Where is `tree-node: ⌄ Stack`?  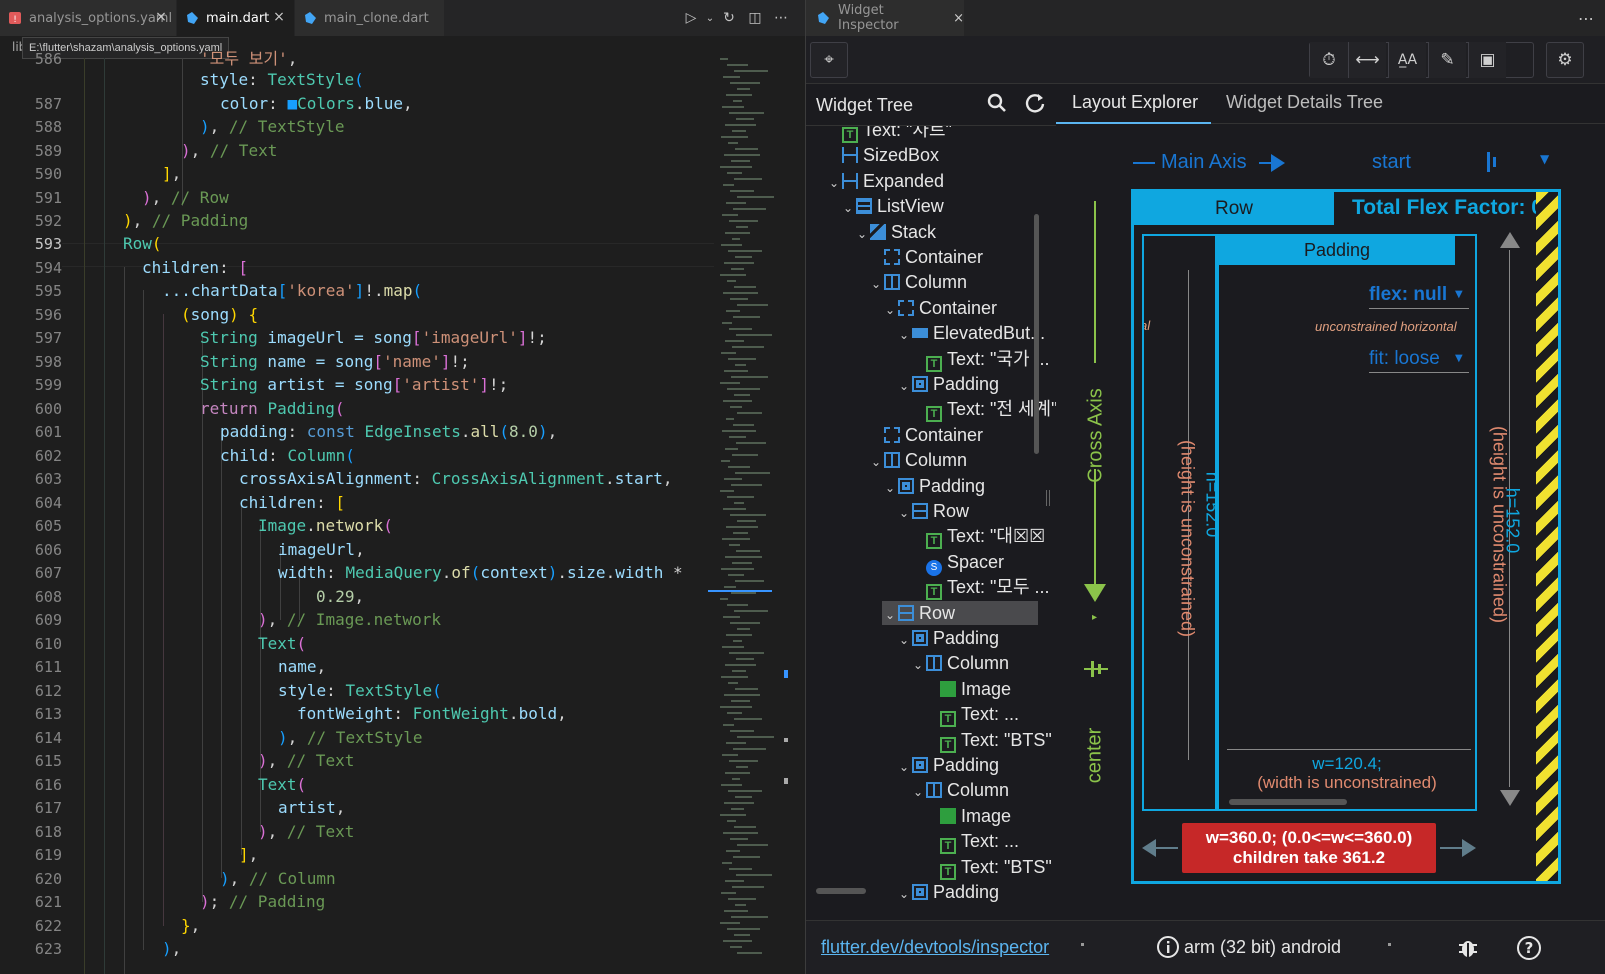 tree-node: ⌄ Stack is located at coordinates (895, 232).